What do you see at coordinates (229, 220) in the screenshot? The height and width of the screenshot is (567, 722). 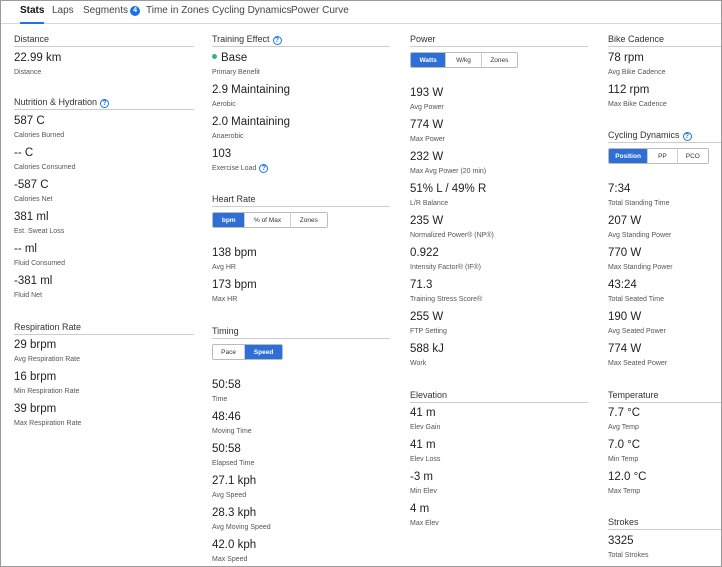 I see `toggle-bpm: bpm` at bounding box center [229, 220].